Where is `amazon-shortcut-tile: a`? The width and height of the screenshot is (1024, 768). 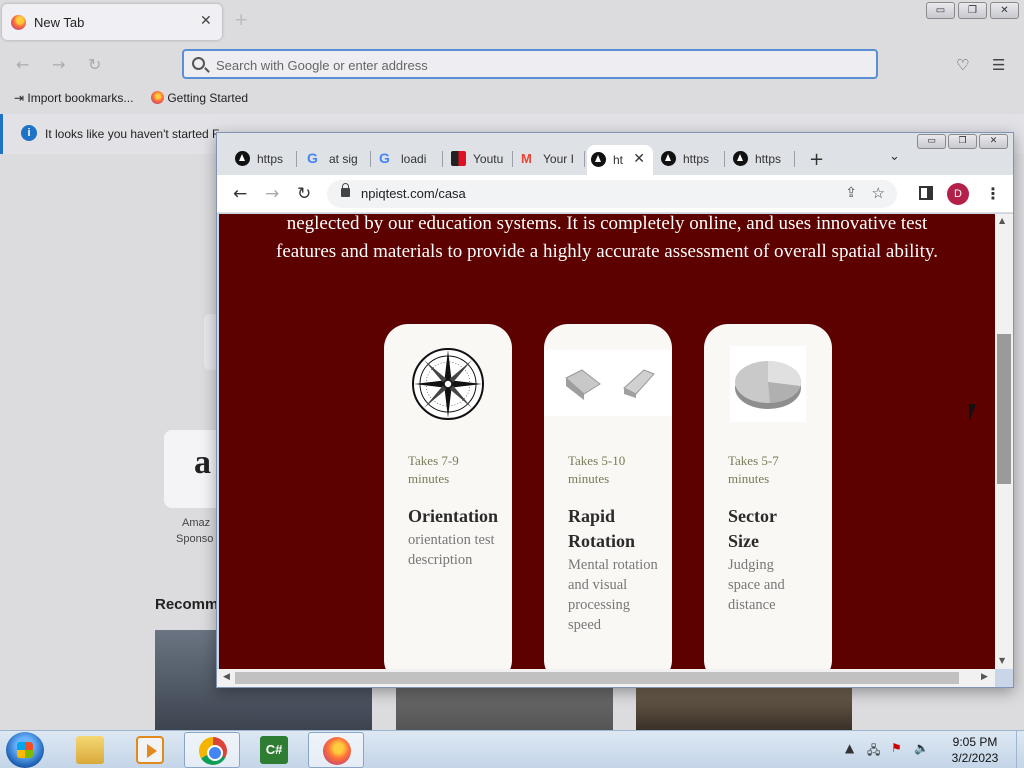 amazon-shortcut-tile: a is located at coordinates (194, 469).